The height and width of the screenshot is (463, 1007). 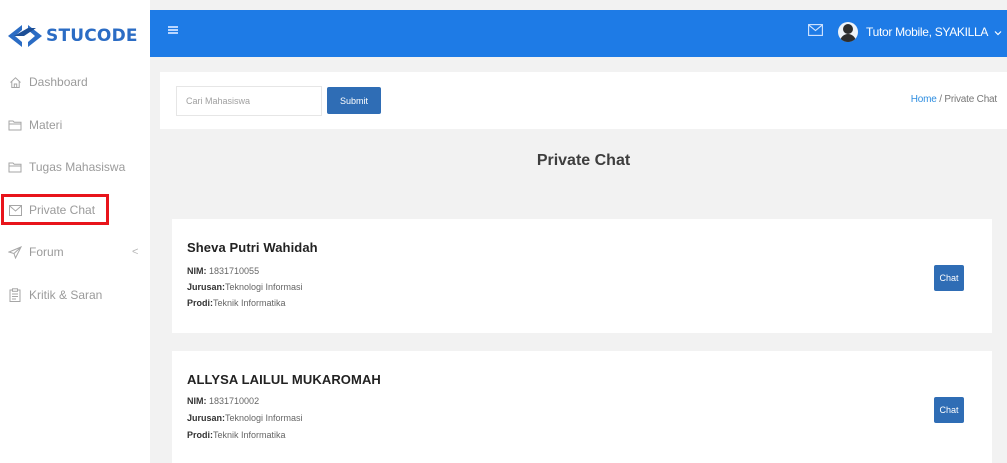 What do you see at coordinates (135, 252) in the screenshot?
I see `chevron-left-icon: <` at bounding box center [135, 252].